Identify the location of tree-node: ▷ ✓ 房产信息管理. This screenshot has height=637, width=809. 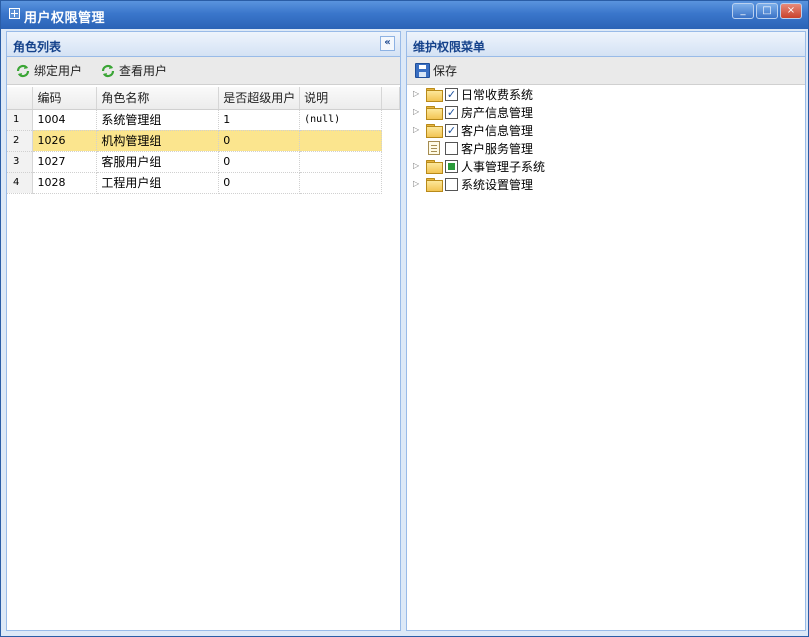
(479, 112).